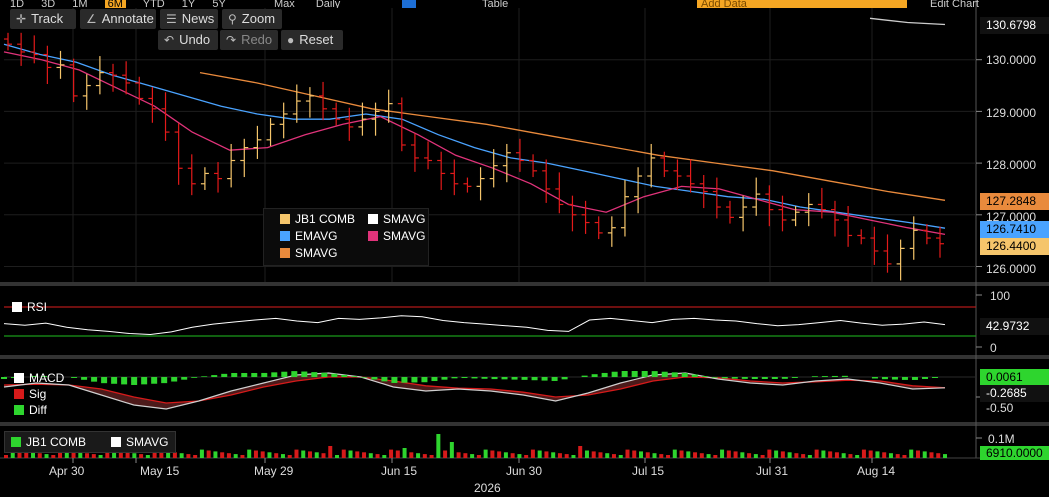 This screenshot has width=1049, height=497. Describe the element at coordinates (38, 410) in the screenshot. I see `diff-label: Diff` at that location.